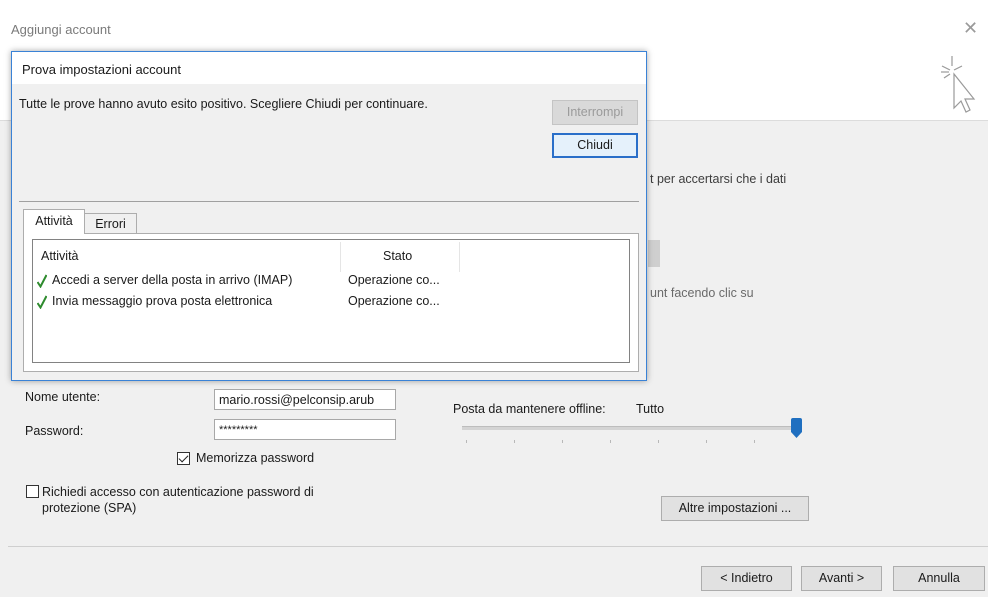 The image size is (988, 597). I want to click on offline-mail-label: Posta da mantenere offline:, so click(529, 409).